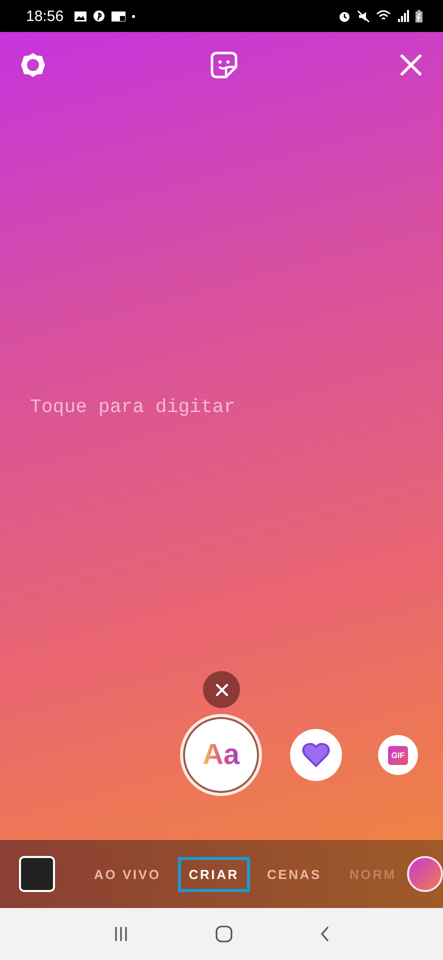 The width and height of the screenshot is (443, 960). I want to click on home-icon, so click(224, 934).